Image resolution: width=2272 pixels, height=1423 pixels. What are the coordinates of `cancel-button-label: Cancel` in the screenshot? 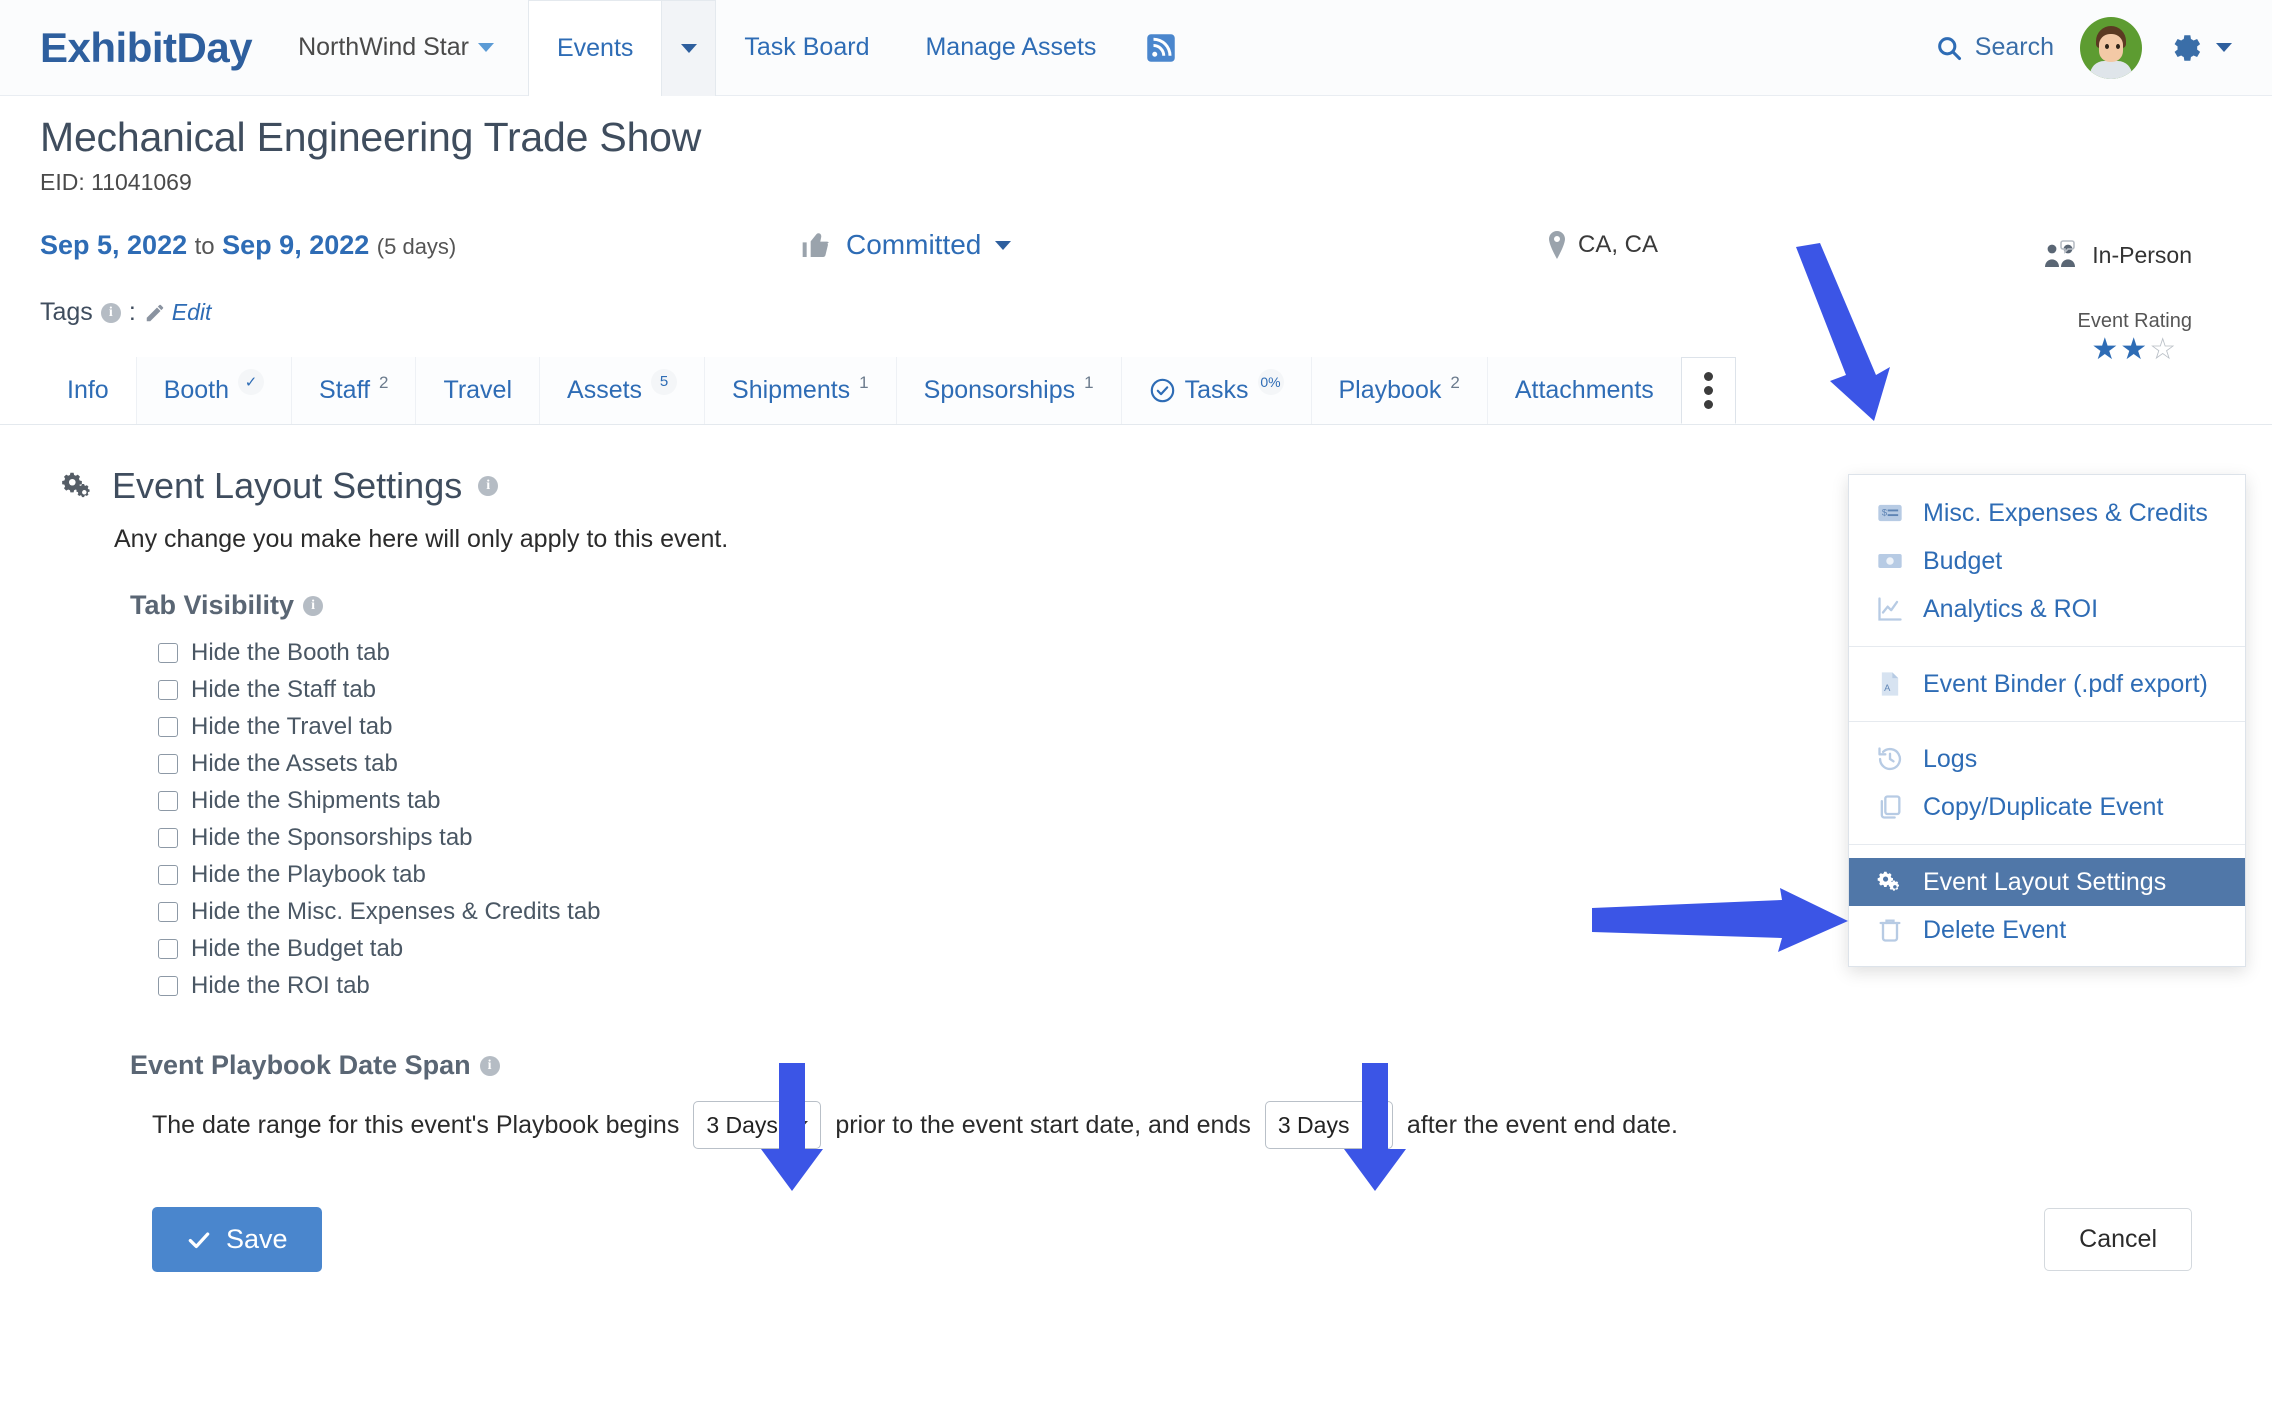 It's located at (2118, 1239).